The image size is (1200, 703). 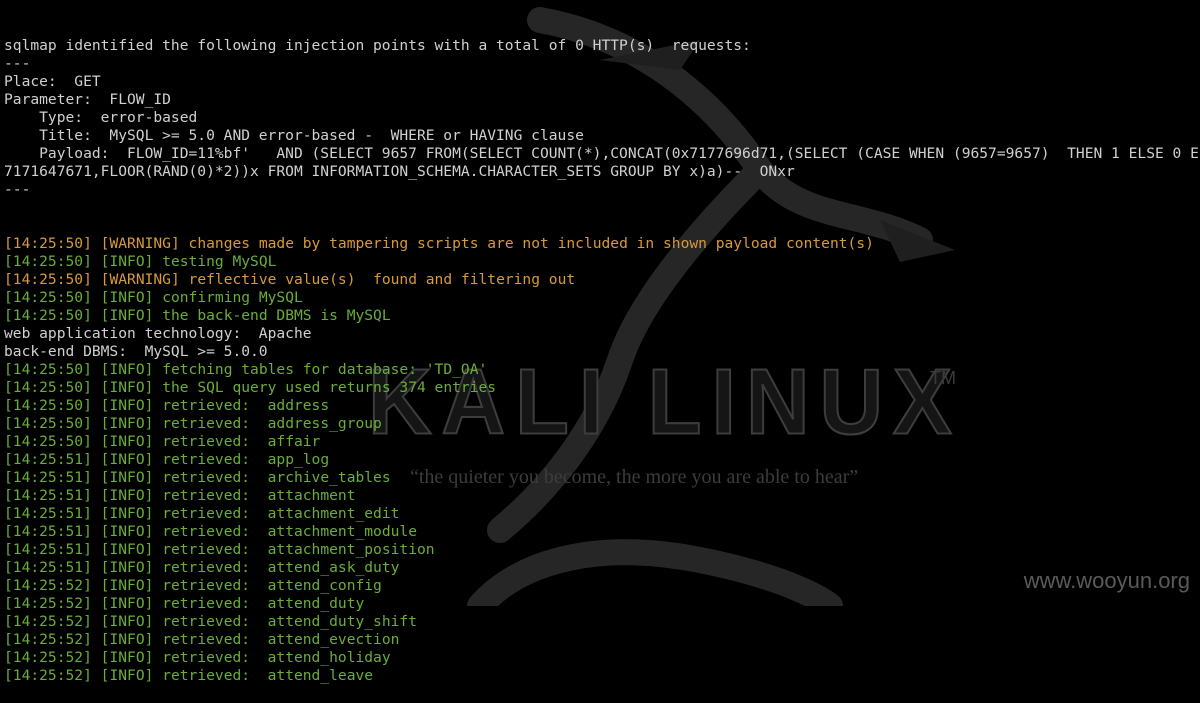 What do you see at coordinates (602, 262) in the screenshot?
I see `log-line: [14:25:50] [INFO] testing MySQL` at bounding box center [602, 262].